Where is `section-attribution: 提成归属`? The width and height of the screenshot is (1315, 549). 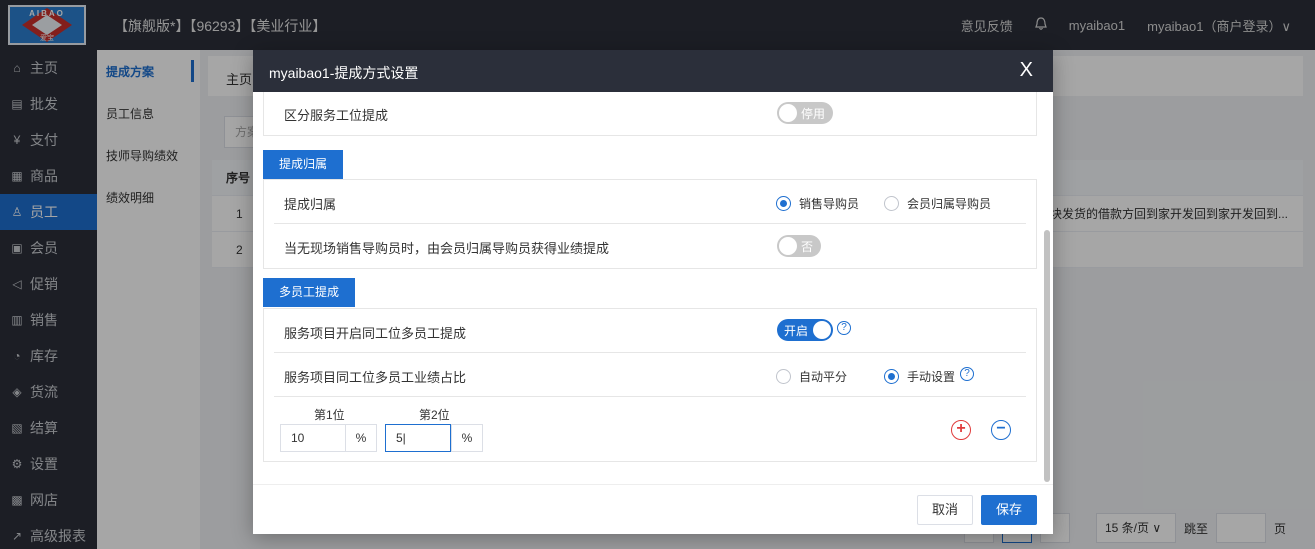 section-attribution: 提成归属 is located at coordinates (303, 164).